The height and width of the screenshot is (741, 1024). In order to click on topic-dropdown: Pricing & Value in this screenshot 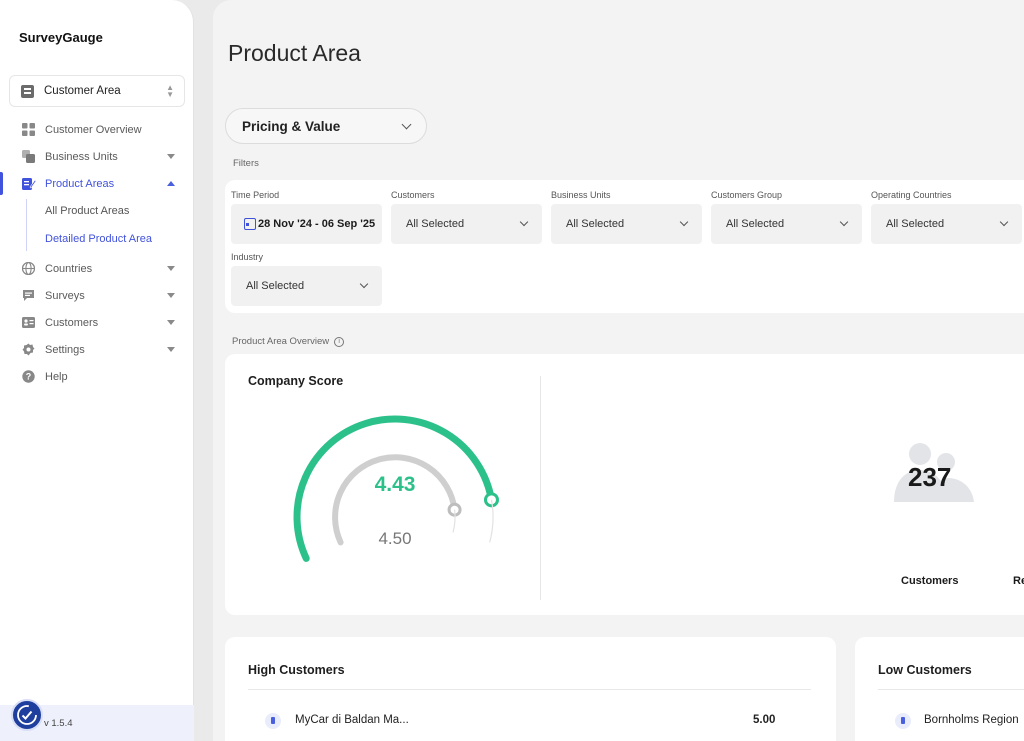, I will do `click(326, 126)`.